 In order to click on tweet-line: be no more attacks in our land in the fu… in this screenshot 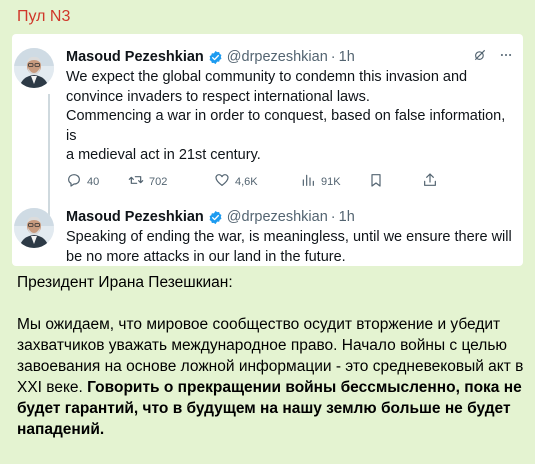, I will do `click(206, 256)`.